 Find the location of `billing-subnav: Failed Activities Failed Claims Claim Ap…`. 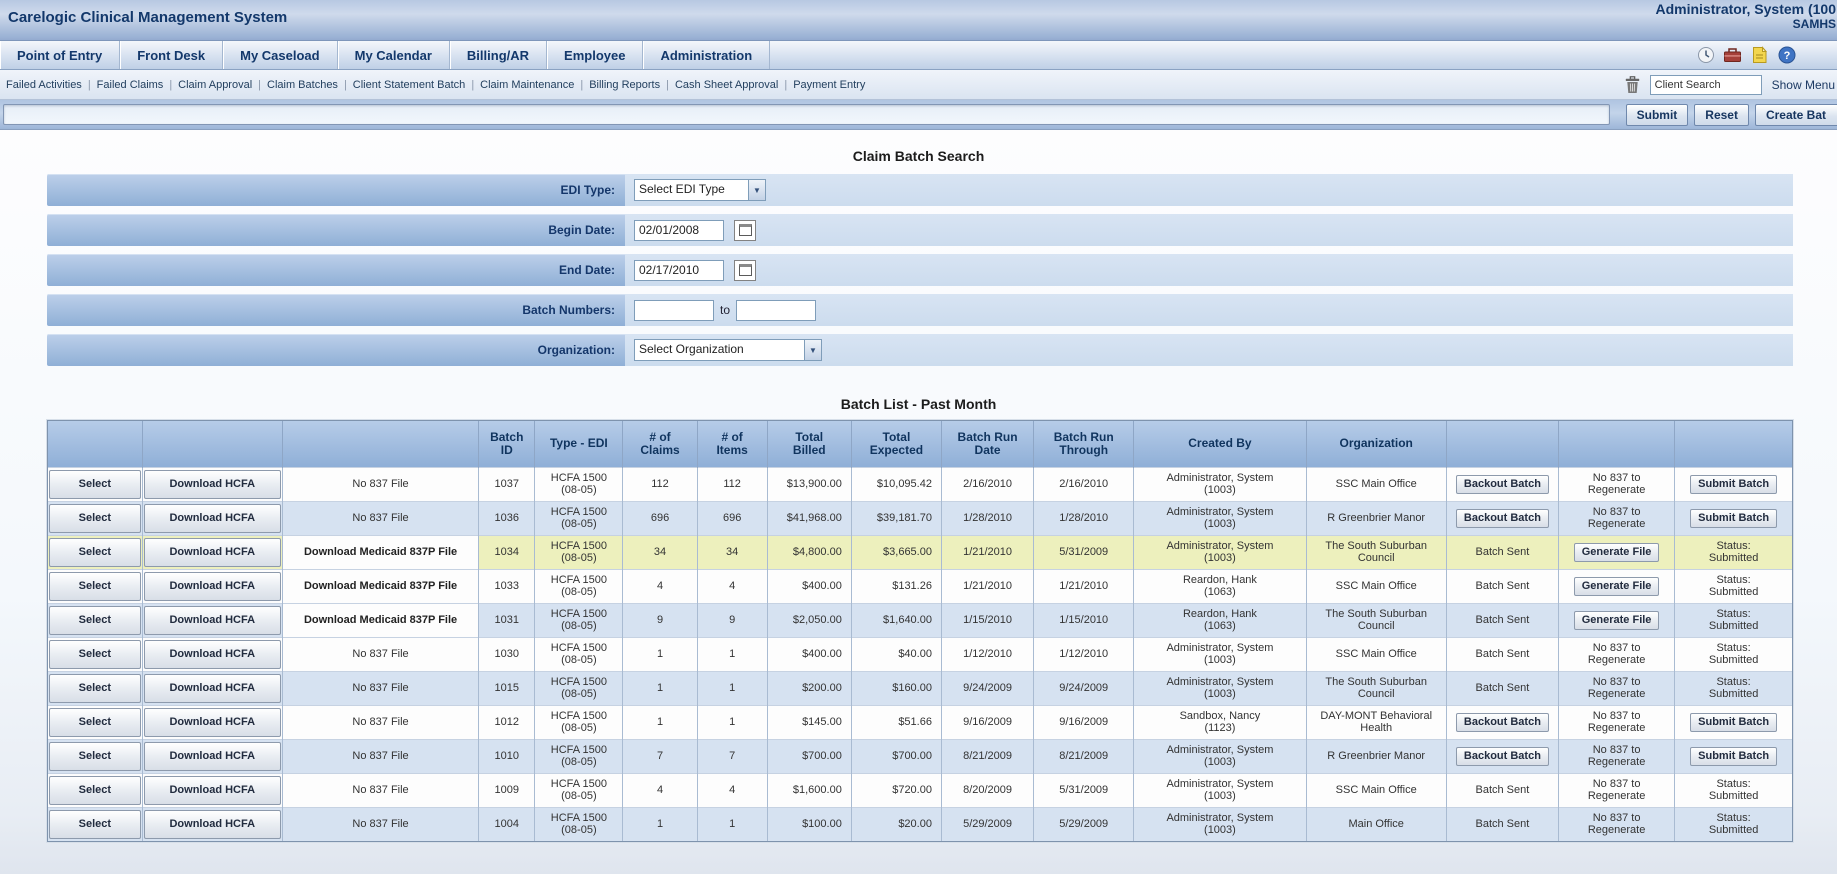

billing-subnav: Failed Activities Failed Claims Claim Ap… is located at coordinates (918, 85).